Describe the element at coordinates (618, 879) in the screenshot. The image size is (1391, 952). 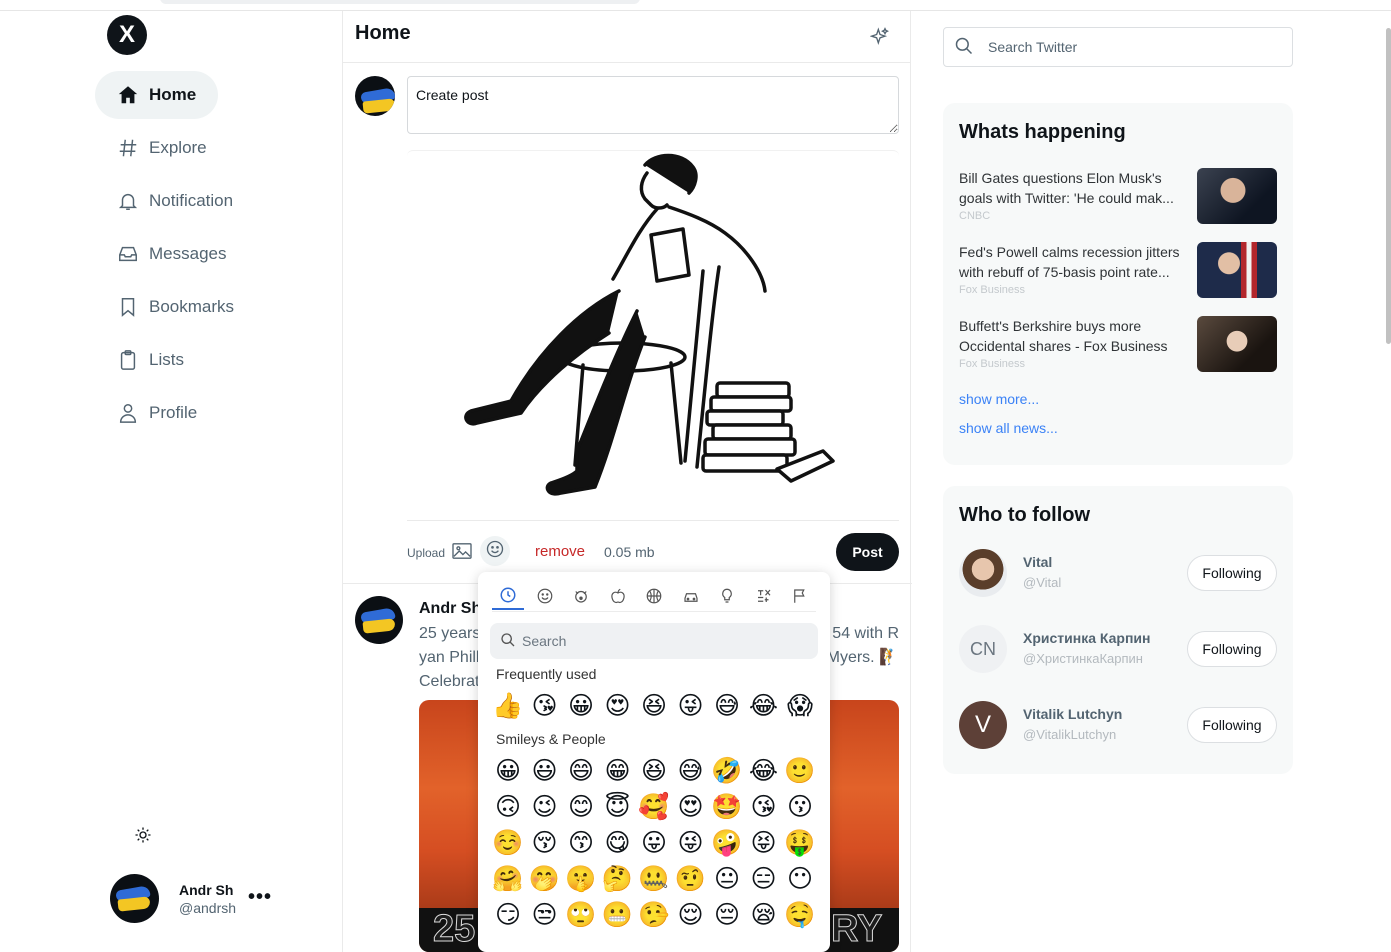
I see `emoji: 🤔` at that location.